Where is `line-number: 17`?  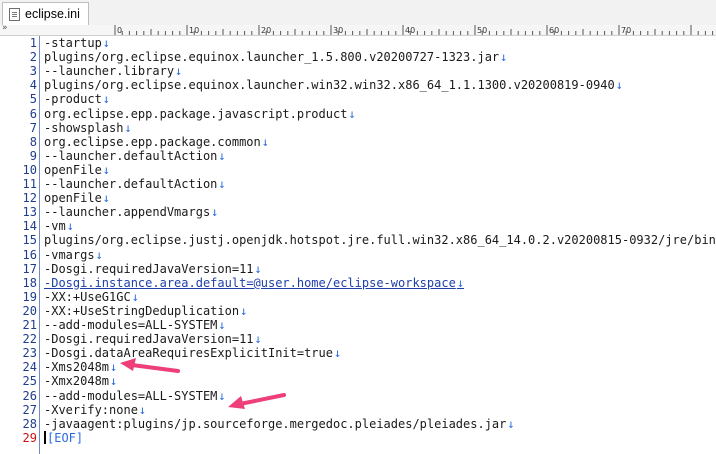 line-number: 17 is located at coordinates (29, 268).